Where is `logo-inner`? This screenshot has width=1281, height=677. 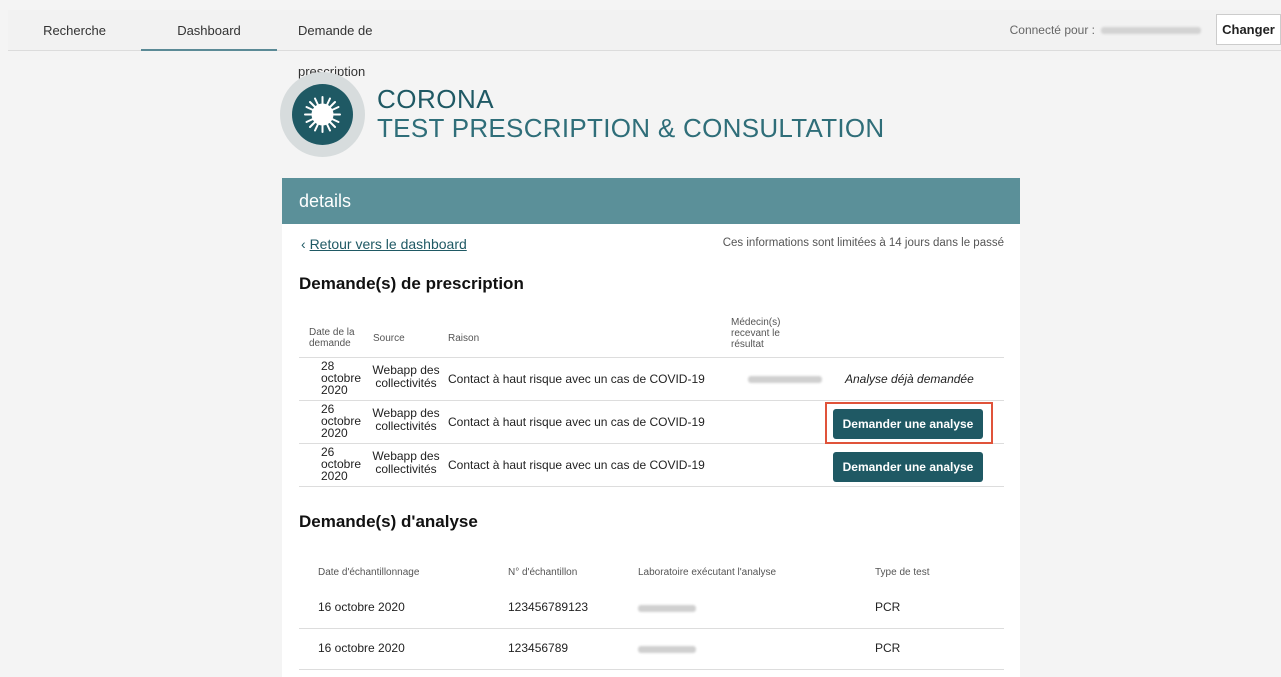 logo-inner is located at coordinates (322, 114).